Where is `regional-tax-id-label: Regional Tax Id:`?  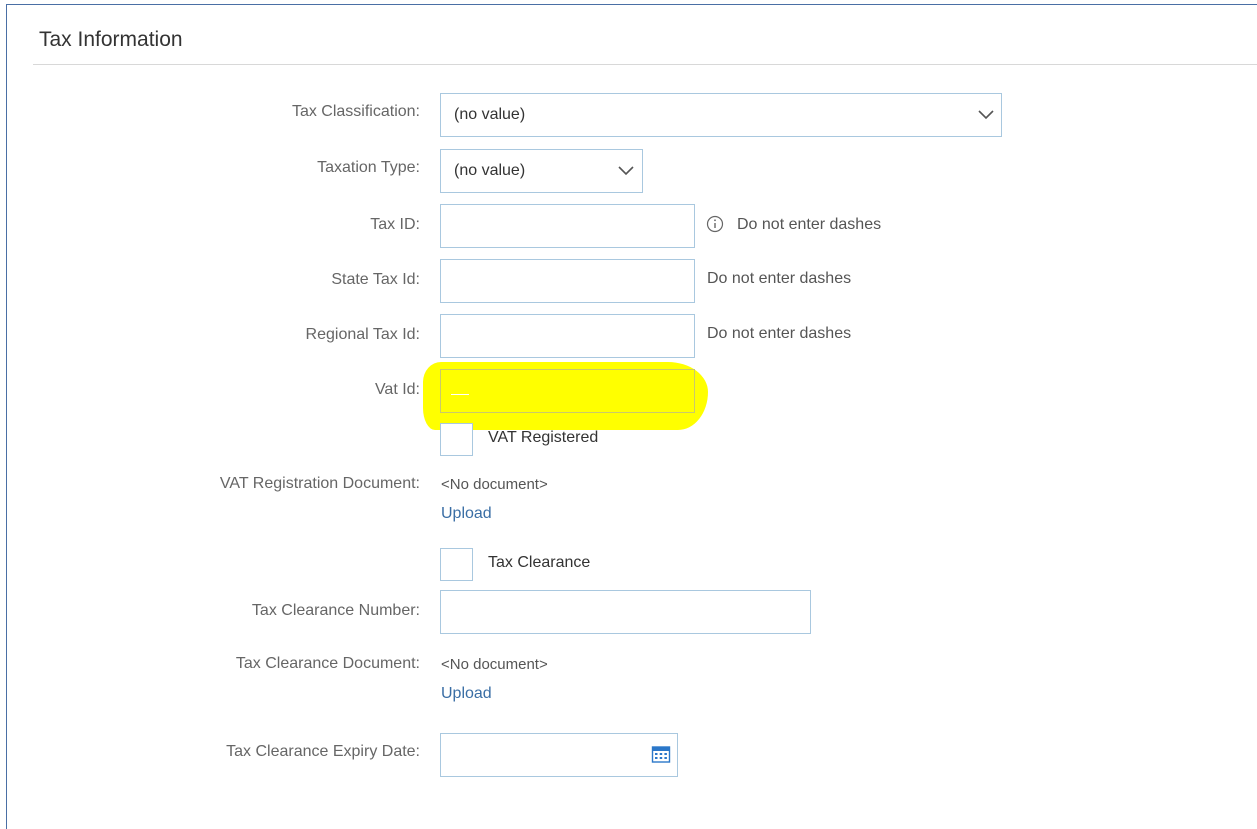 regional-tax-id-label: Regional Tax Id: is located at coordinates (362, 334).